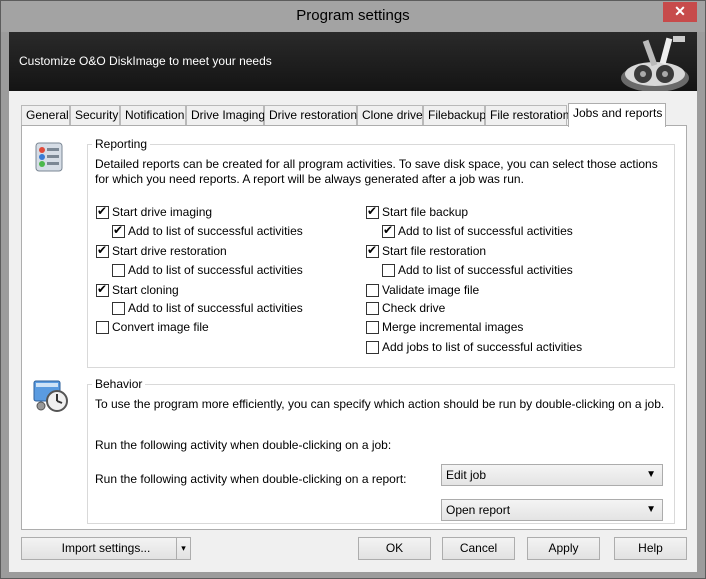 This screenshot has width=706, height=579. I want to click on report-select-value: Open report, so click(478, 510).